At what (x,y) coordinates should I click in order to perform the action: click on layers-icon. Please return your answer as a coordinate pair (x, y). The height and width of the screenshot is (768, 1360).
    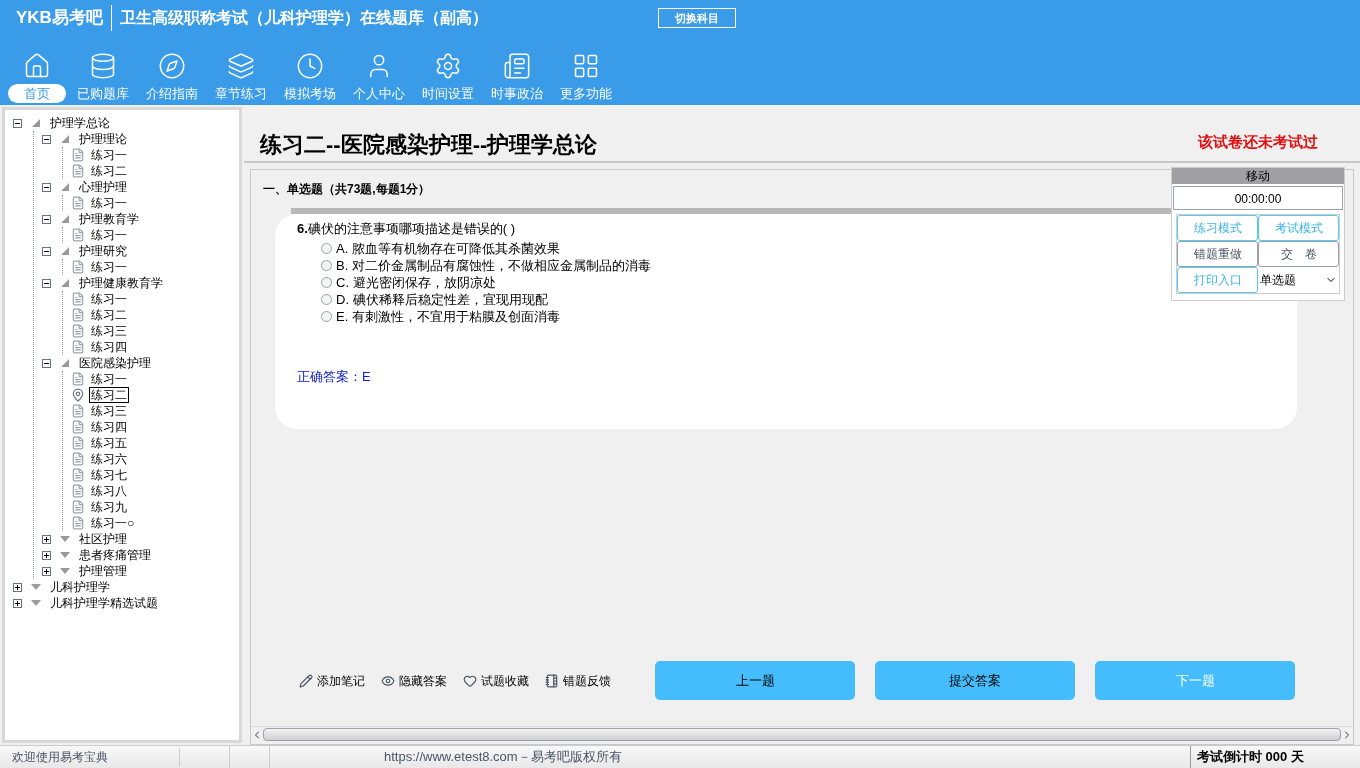
    Looking at the image, I should click on (241, 66).